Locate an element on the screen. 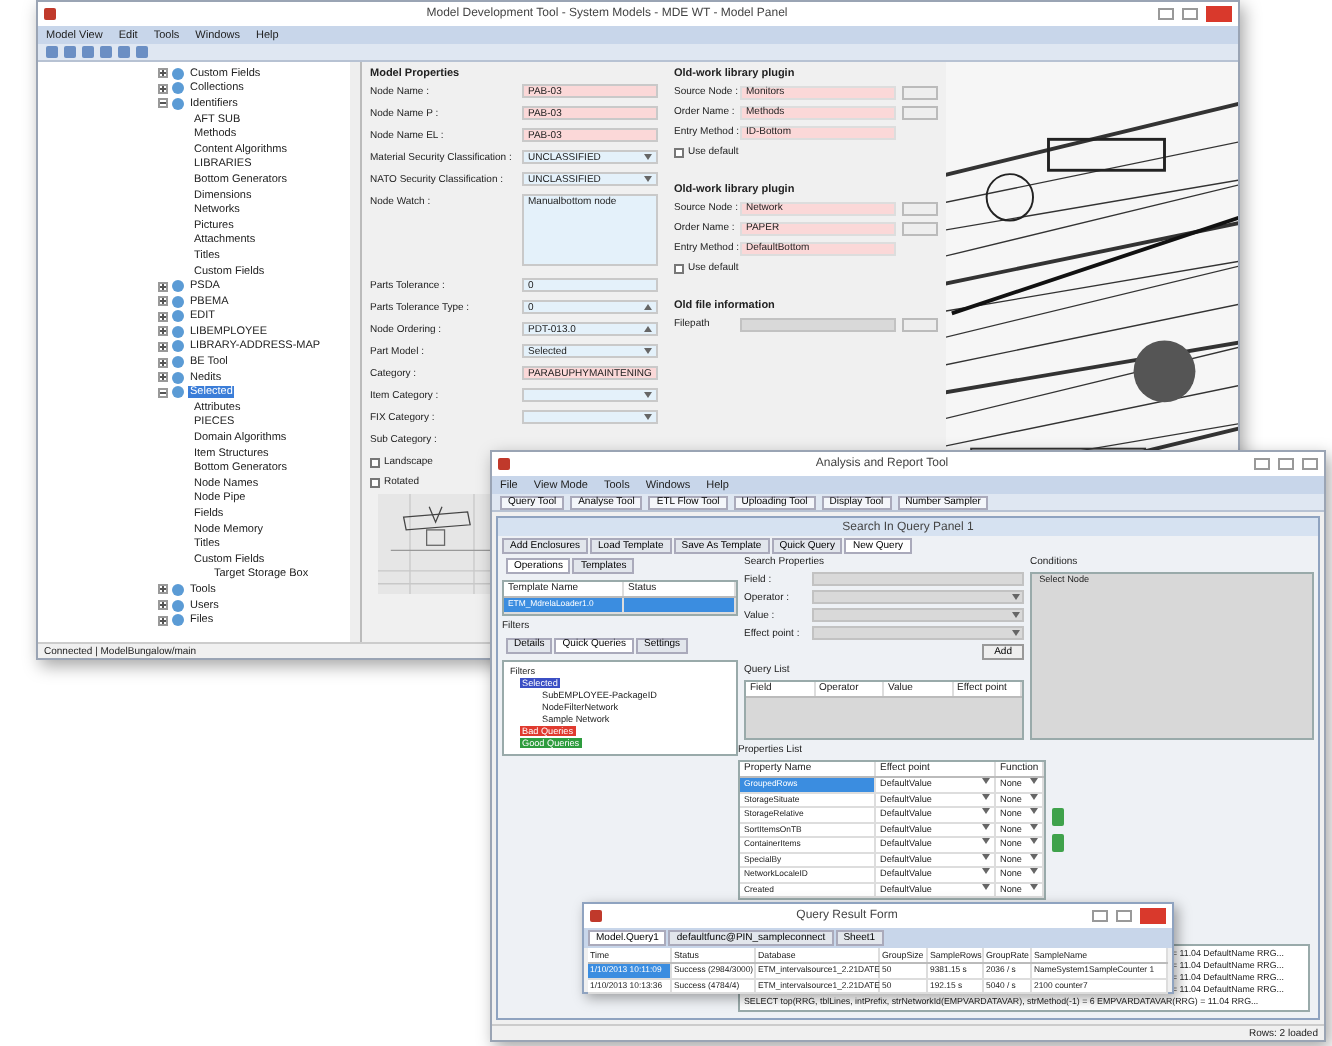 This screenshot has height=1046, width=1332. node-icon is located at coordinates (178, 589).